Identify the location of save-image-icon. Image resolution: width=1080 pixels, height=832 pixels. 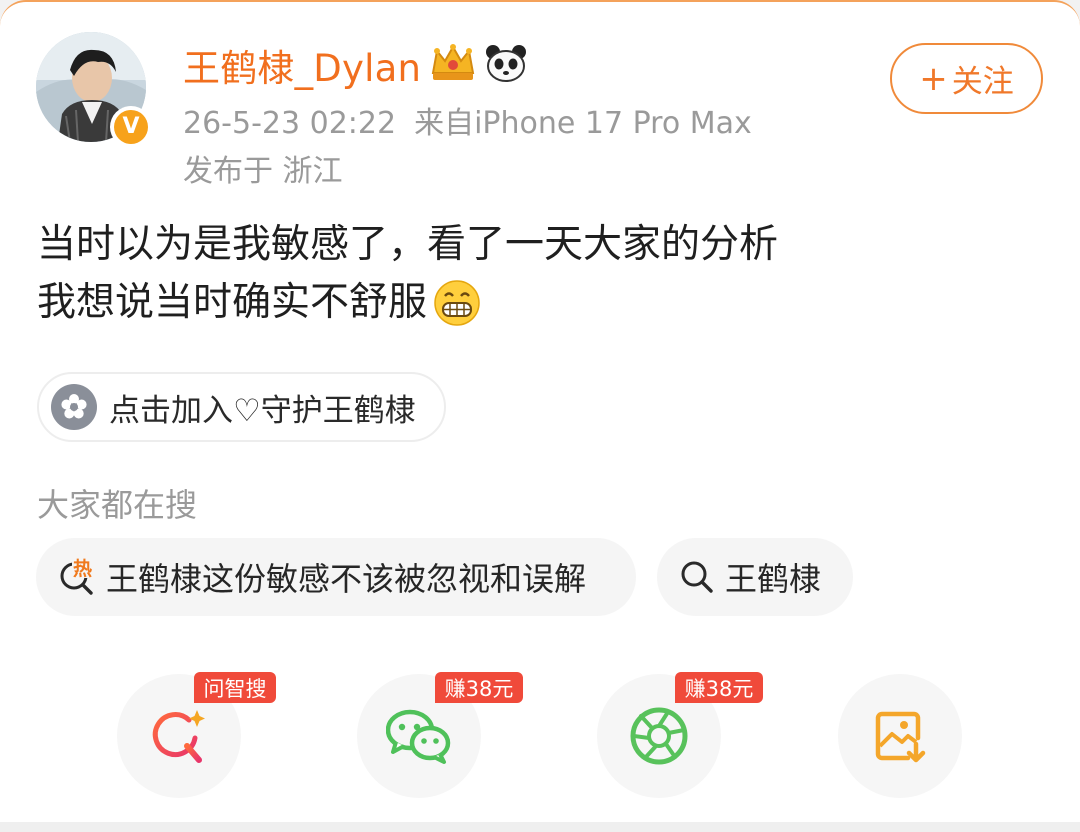
(900, 736).